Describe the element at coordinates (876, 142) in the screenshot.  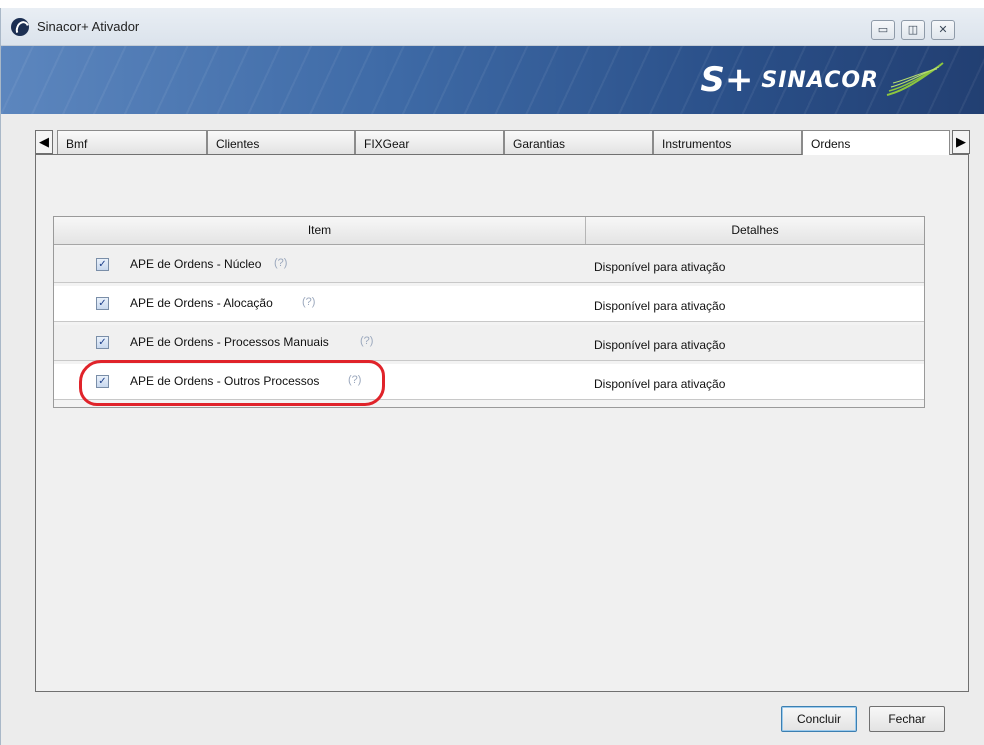
I see `tab-ordens: Ordens` at that location.